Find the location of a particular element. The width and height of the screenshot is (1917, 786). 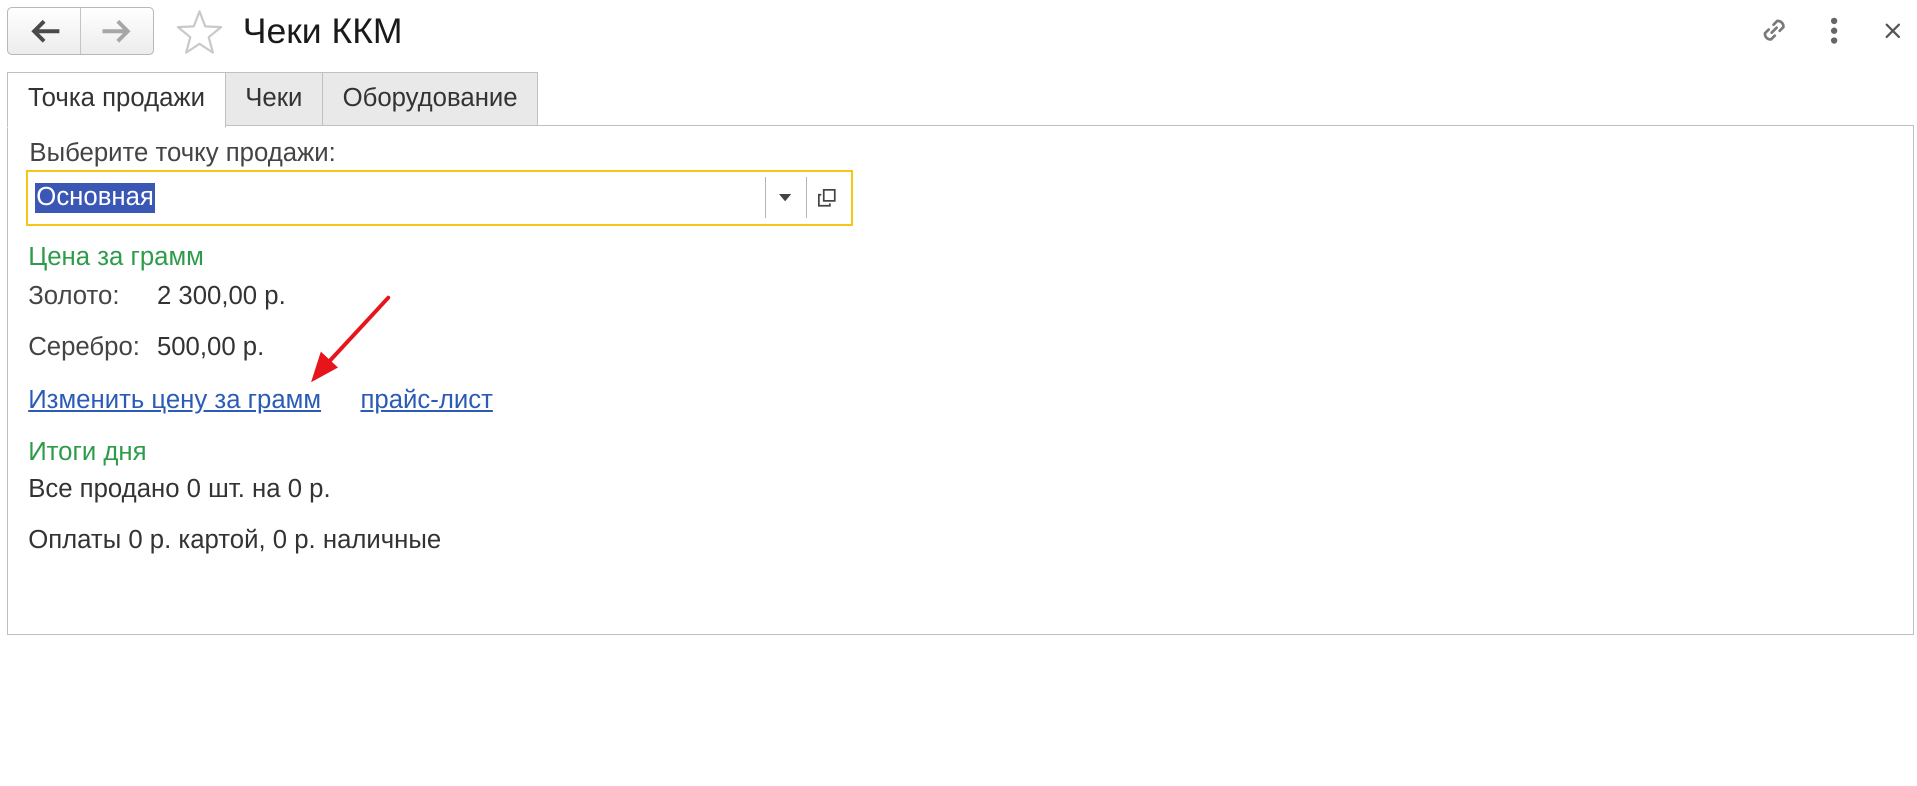

close-icon is located at coordinates (1893, 30).